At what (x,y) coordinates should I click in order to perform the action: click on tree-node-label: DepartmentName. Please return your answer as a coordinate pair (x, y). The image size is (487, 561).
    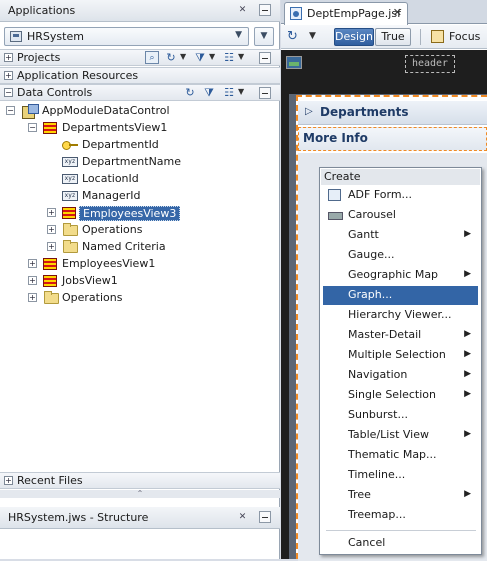
    Looking at the image, I should click on (132, 161).